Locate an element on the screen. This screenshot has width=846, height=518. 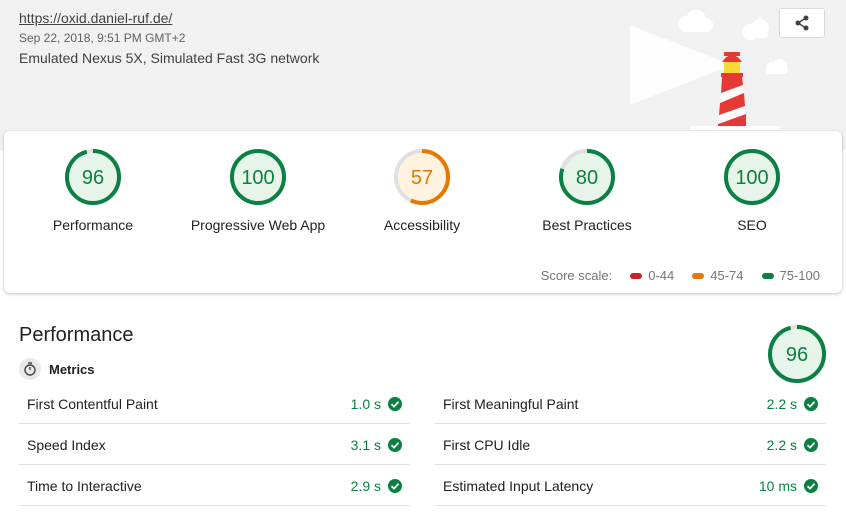
metric-row: First Meaningful Paint 2.2 s is located at coordinates (630, 404).